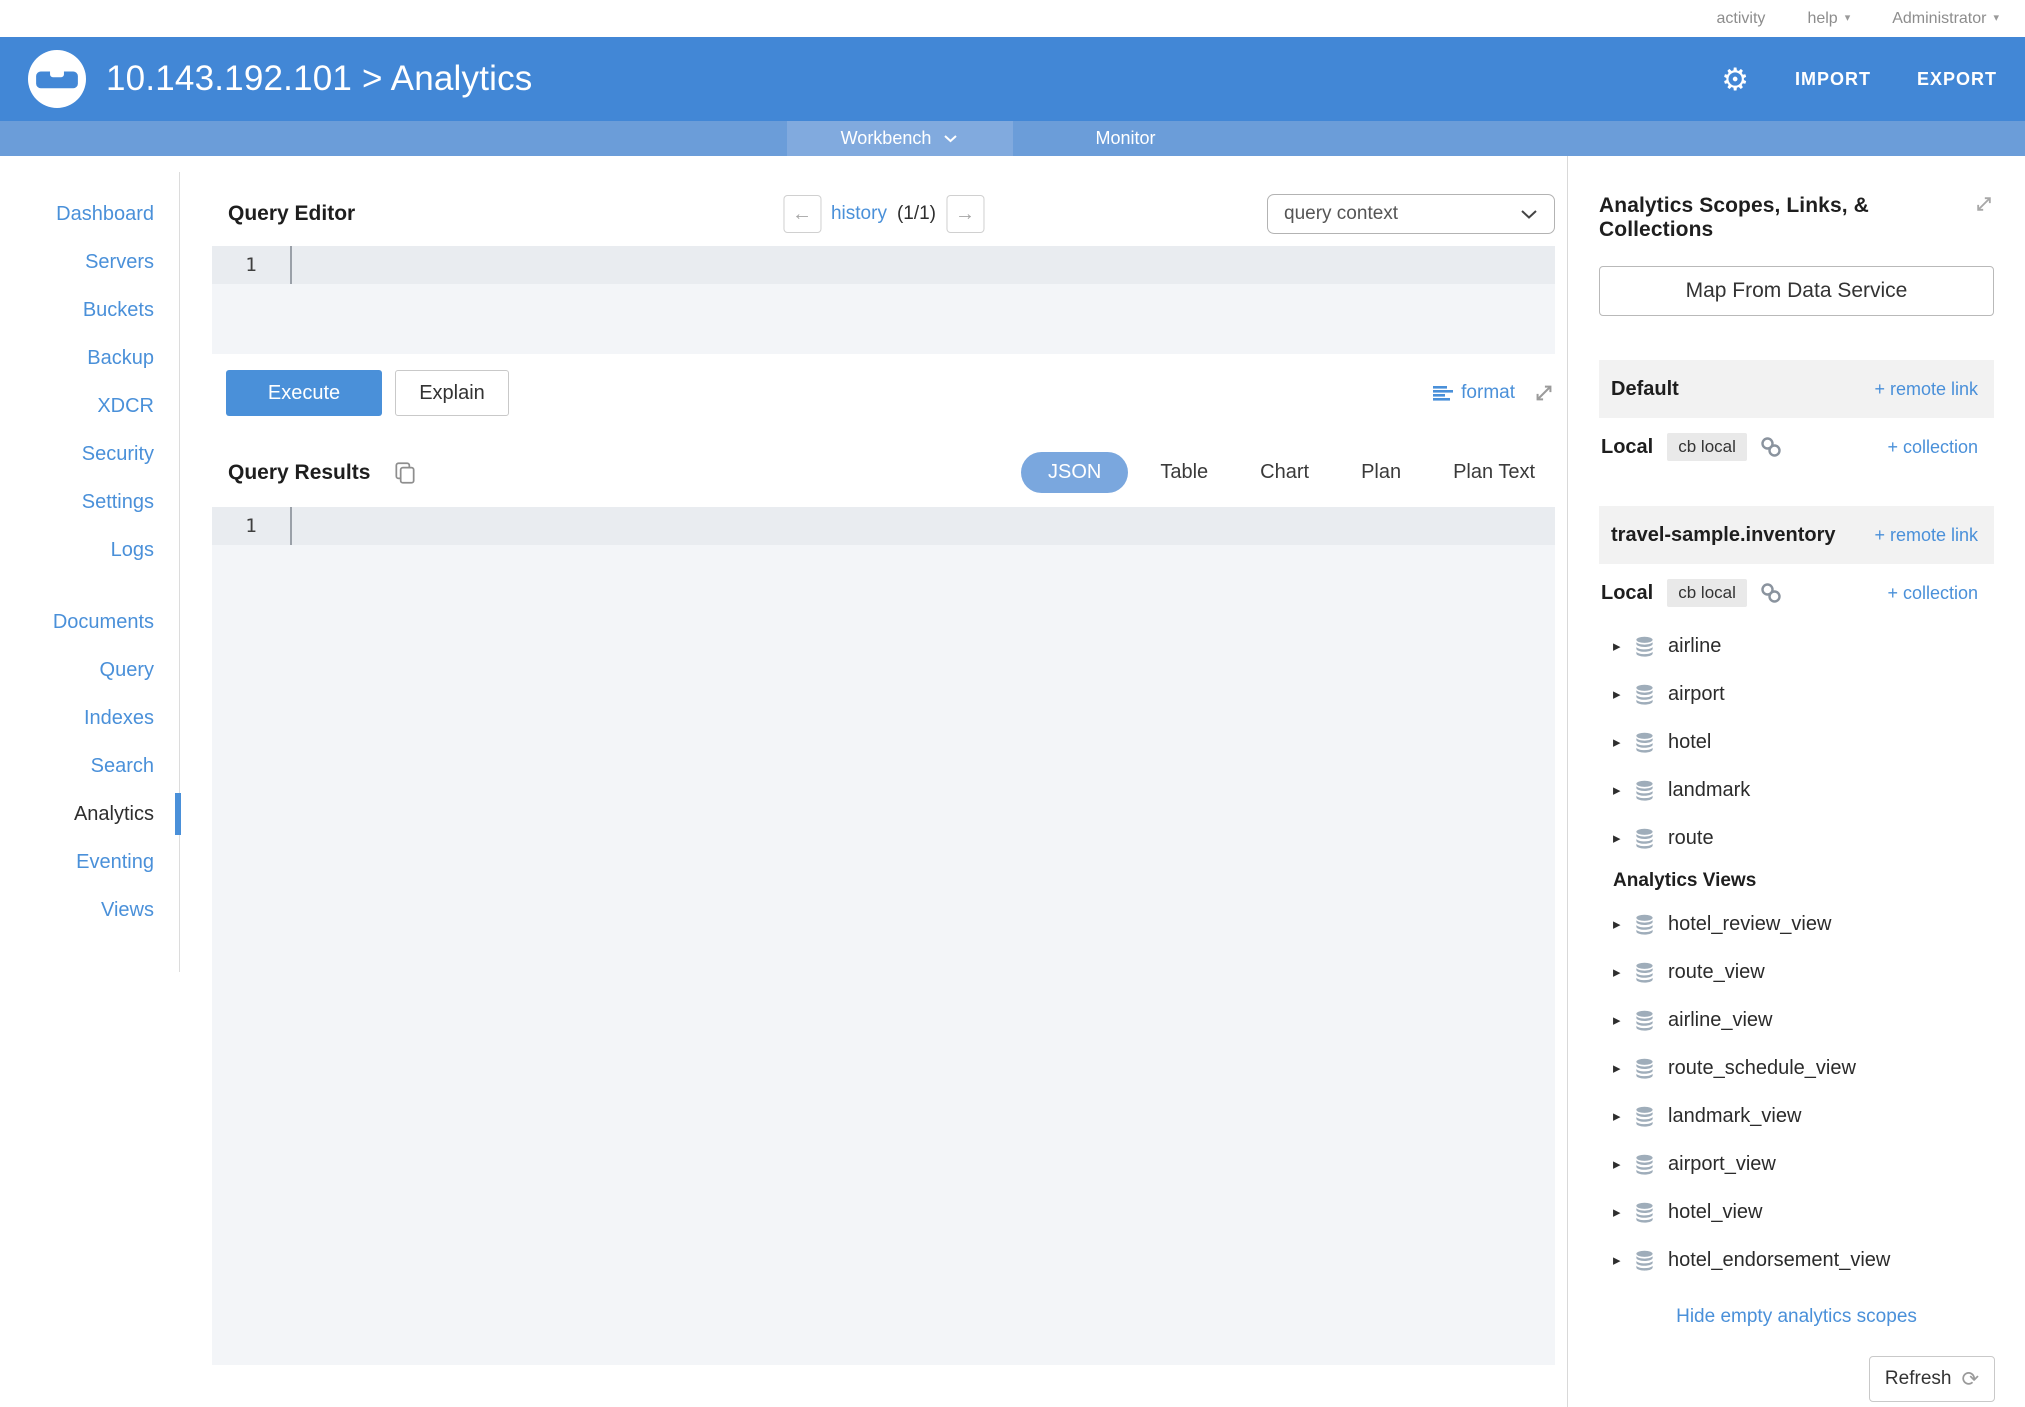 Image resolution: width=2025 pixels, height=1407 pixels. I want to click on copy-results-icon, so click(405, 473).